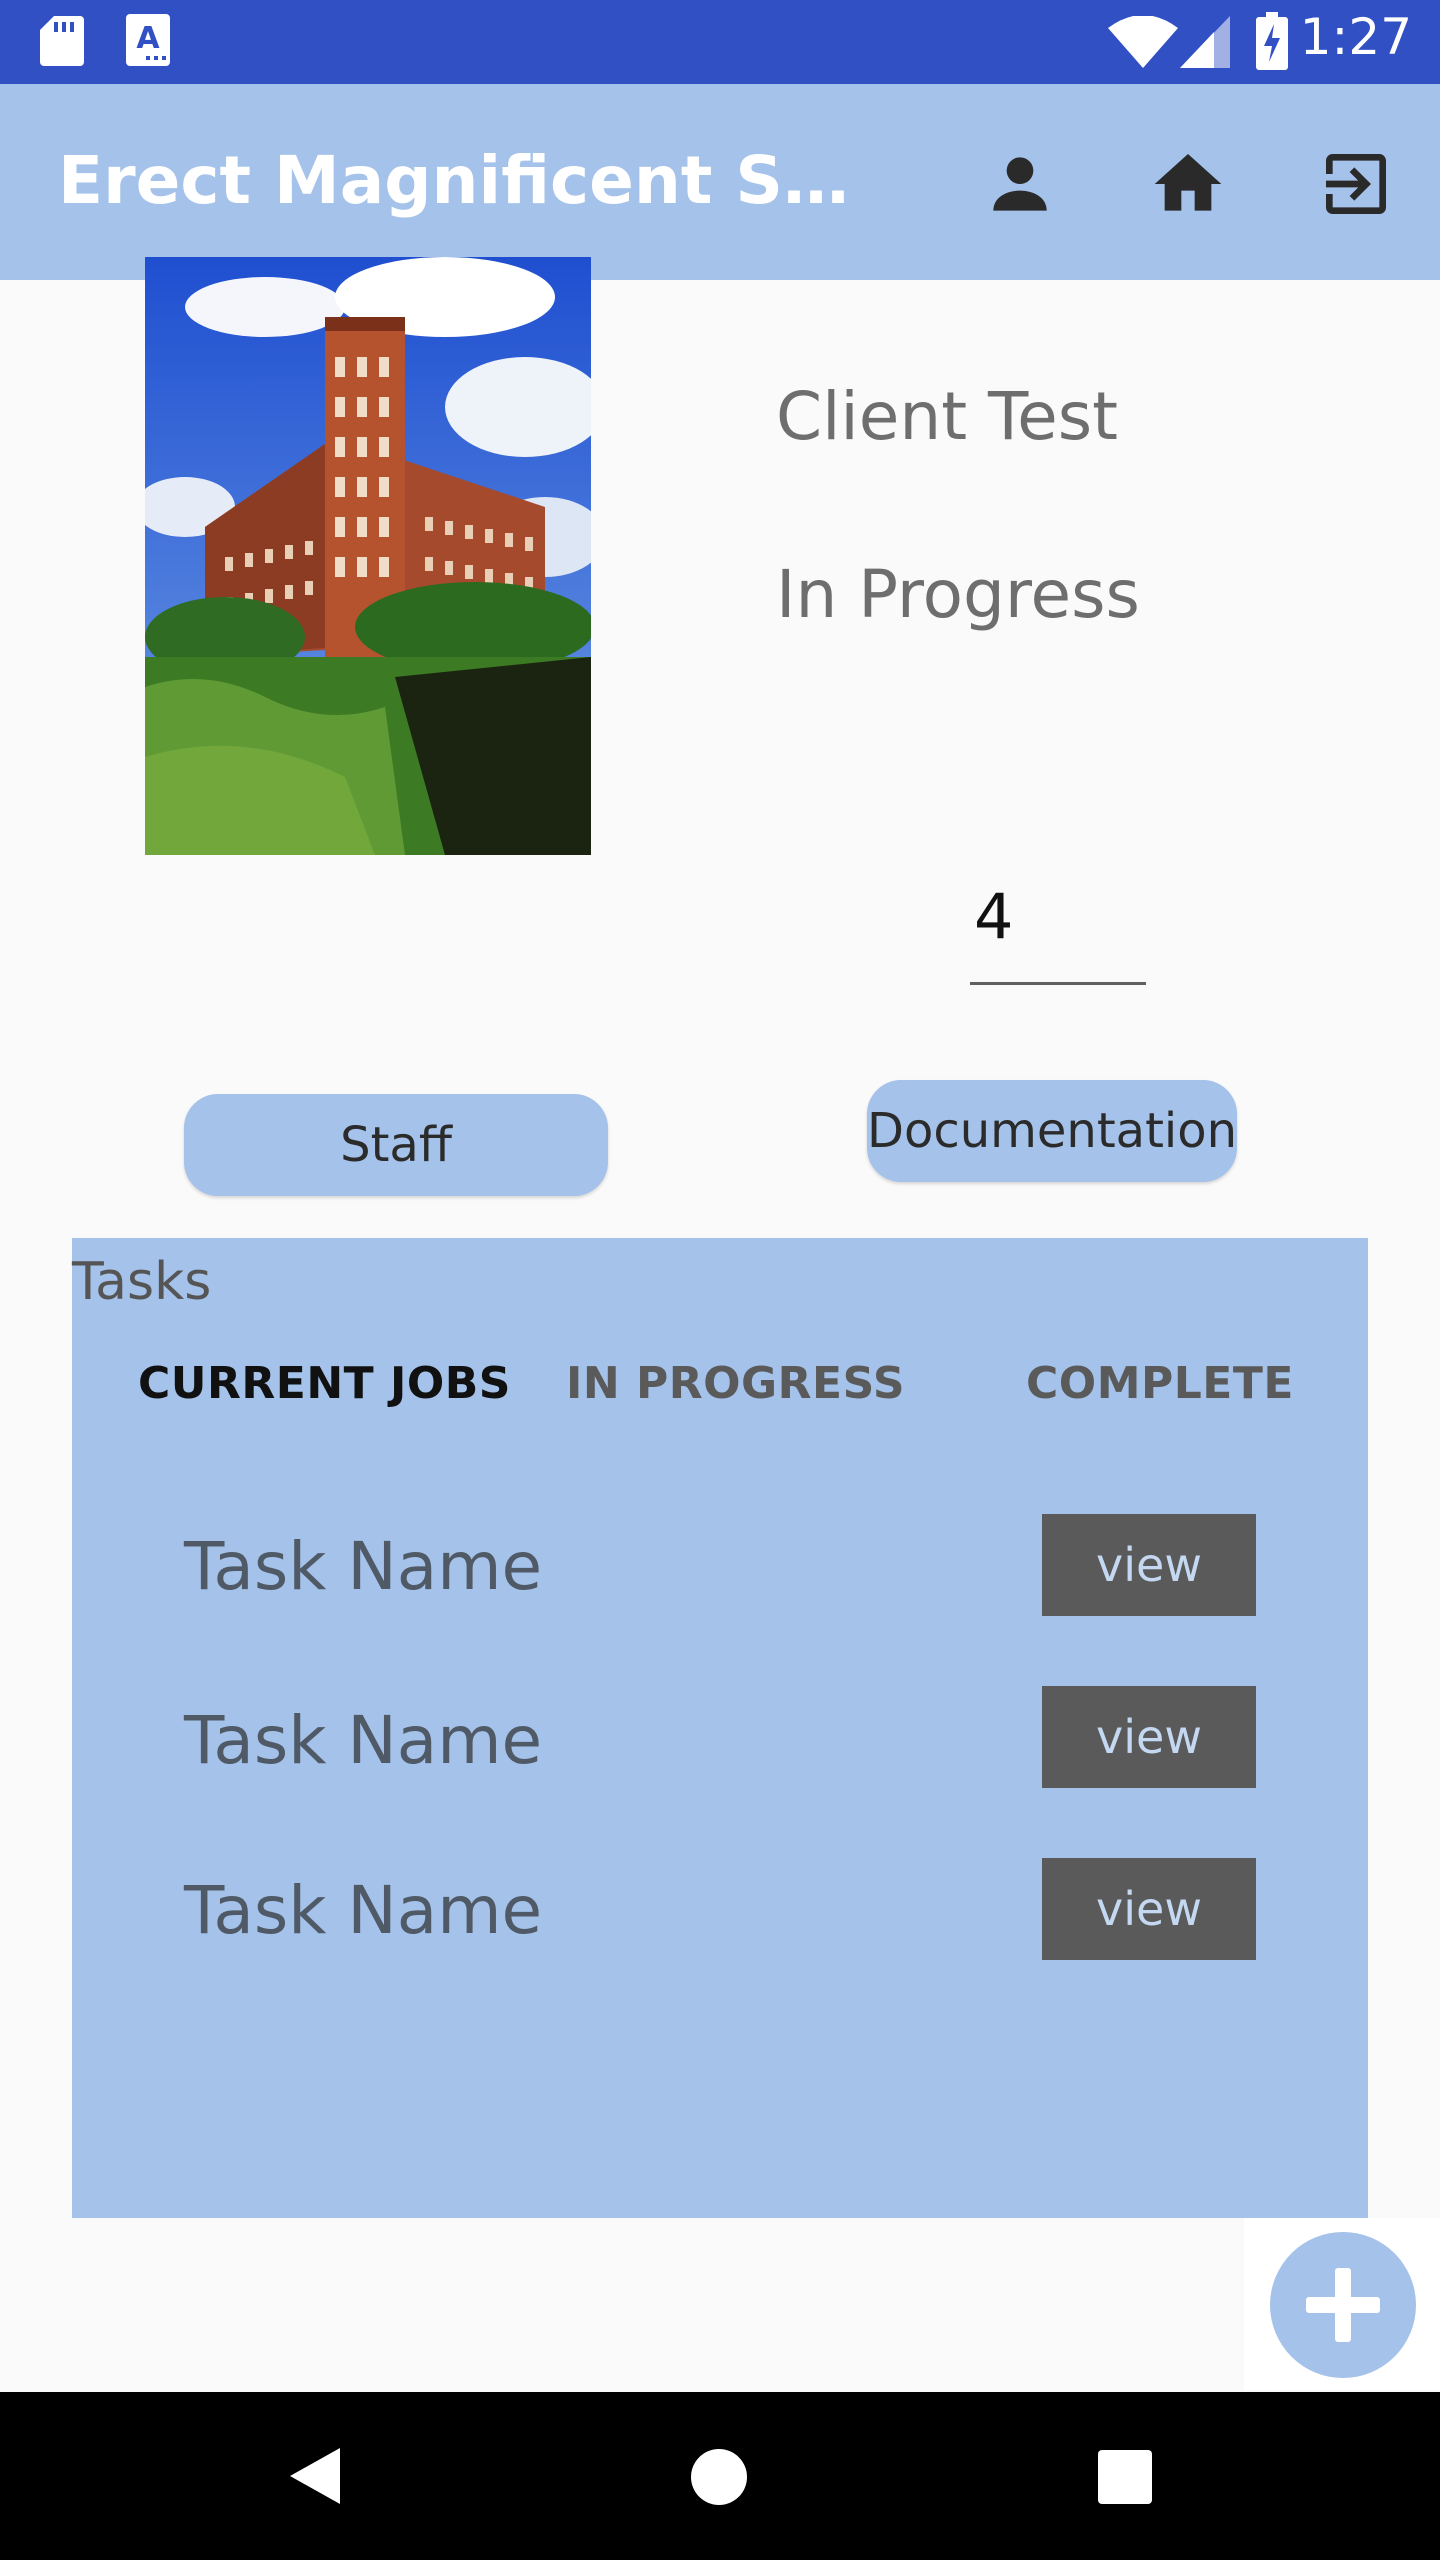 This screenshot has height=2560, width=1440. Describe the element at coordinates (396, 1145) in the screenshot. I see `staff-button: Staff` at that location.